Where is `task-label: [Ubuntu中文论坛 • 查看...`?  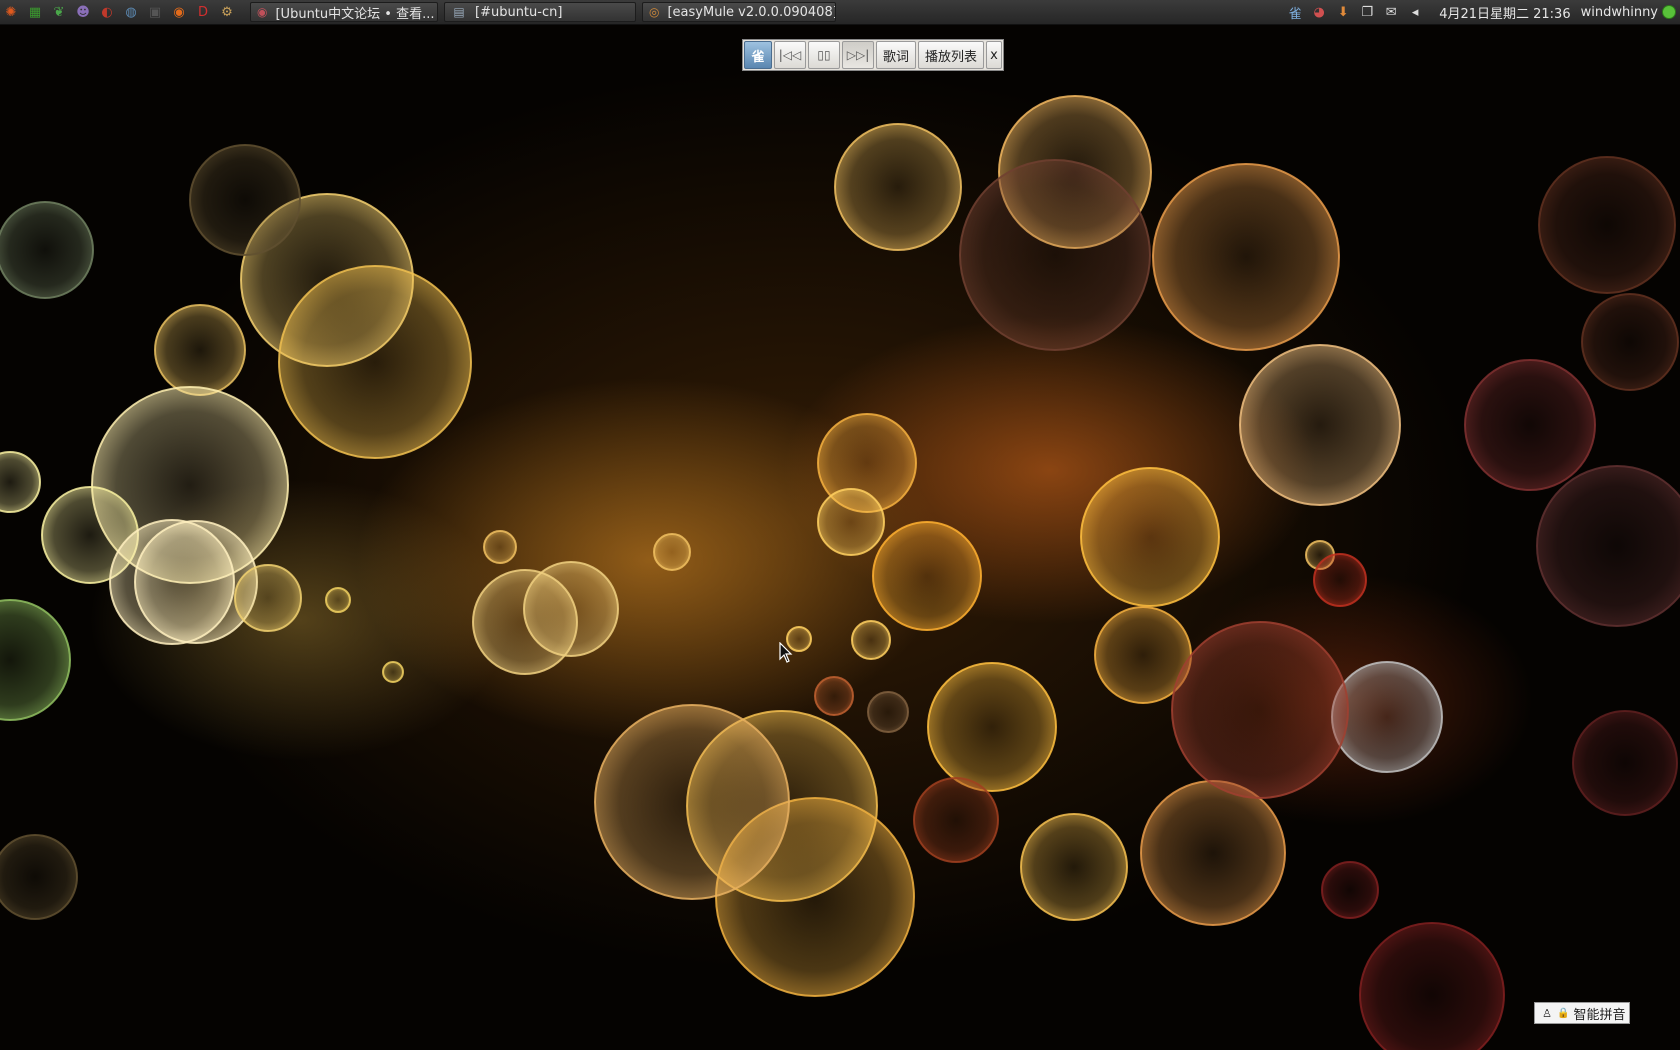
task-label: [Ubuntu中文论坛 • 查看... is located at coordinates (355, 14).